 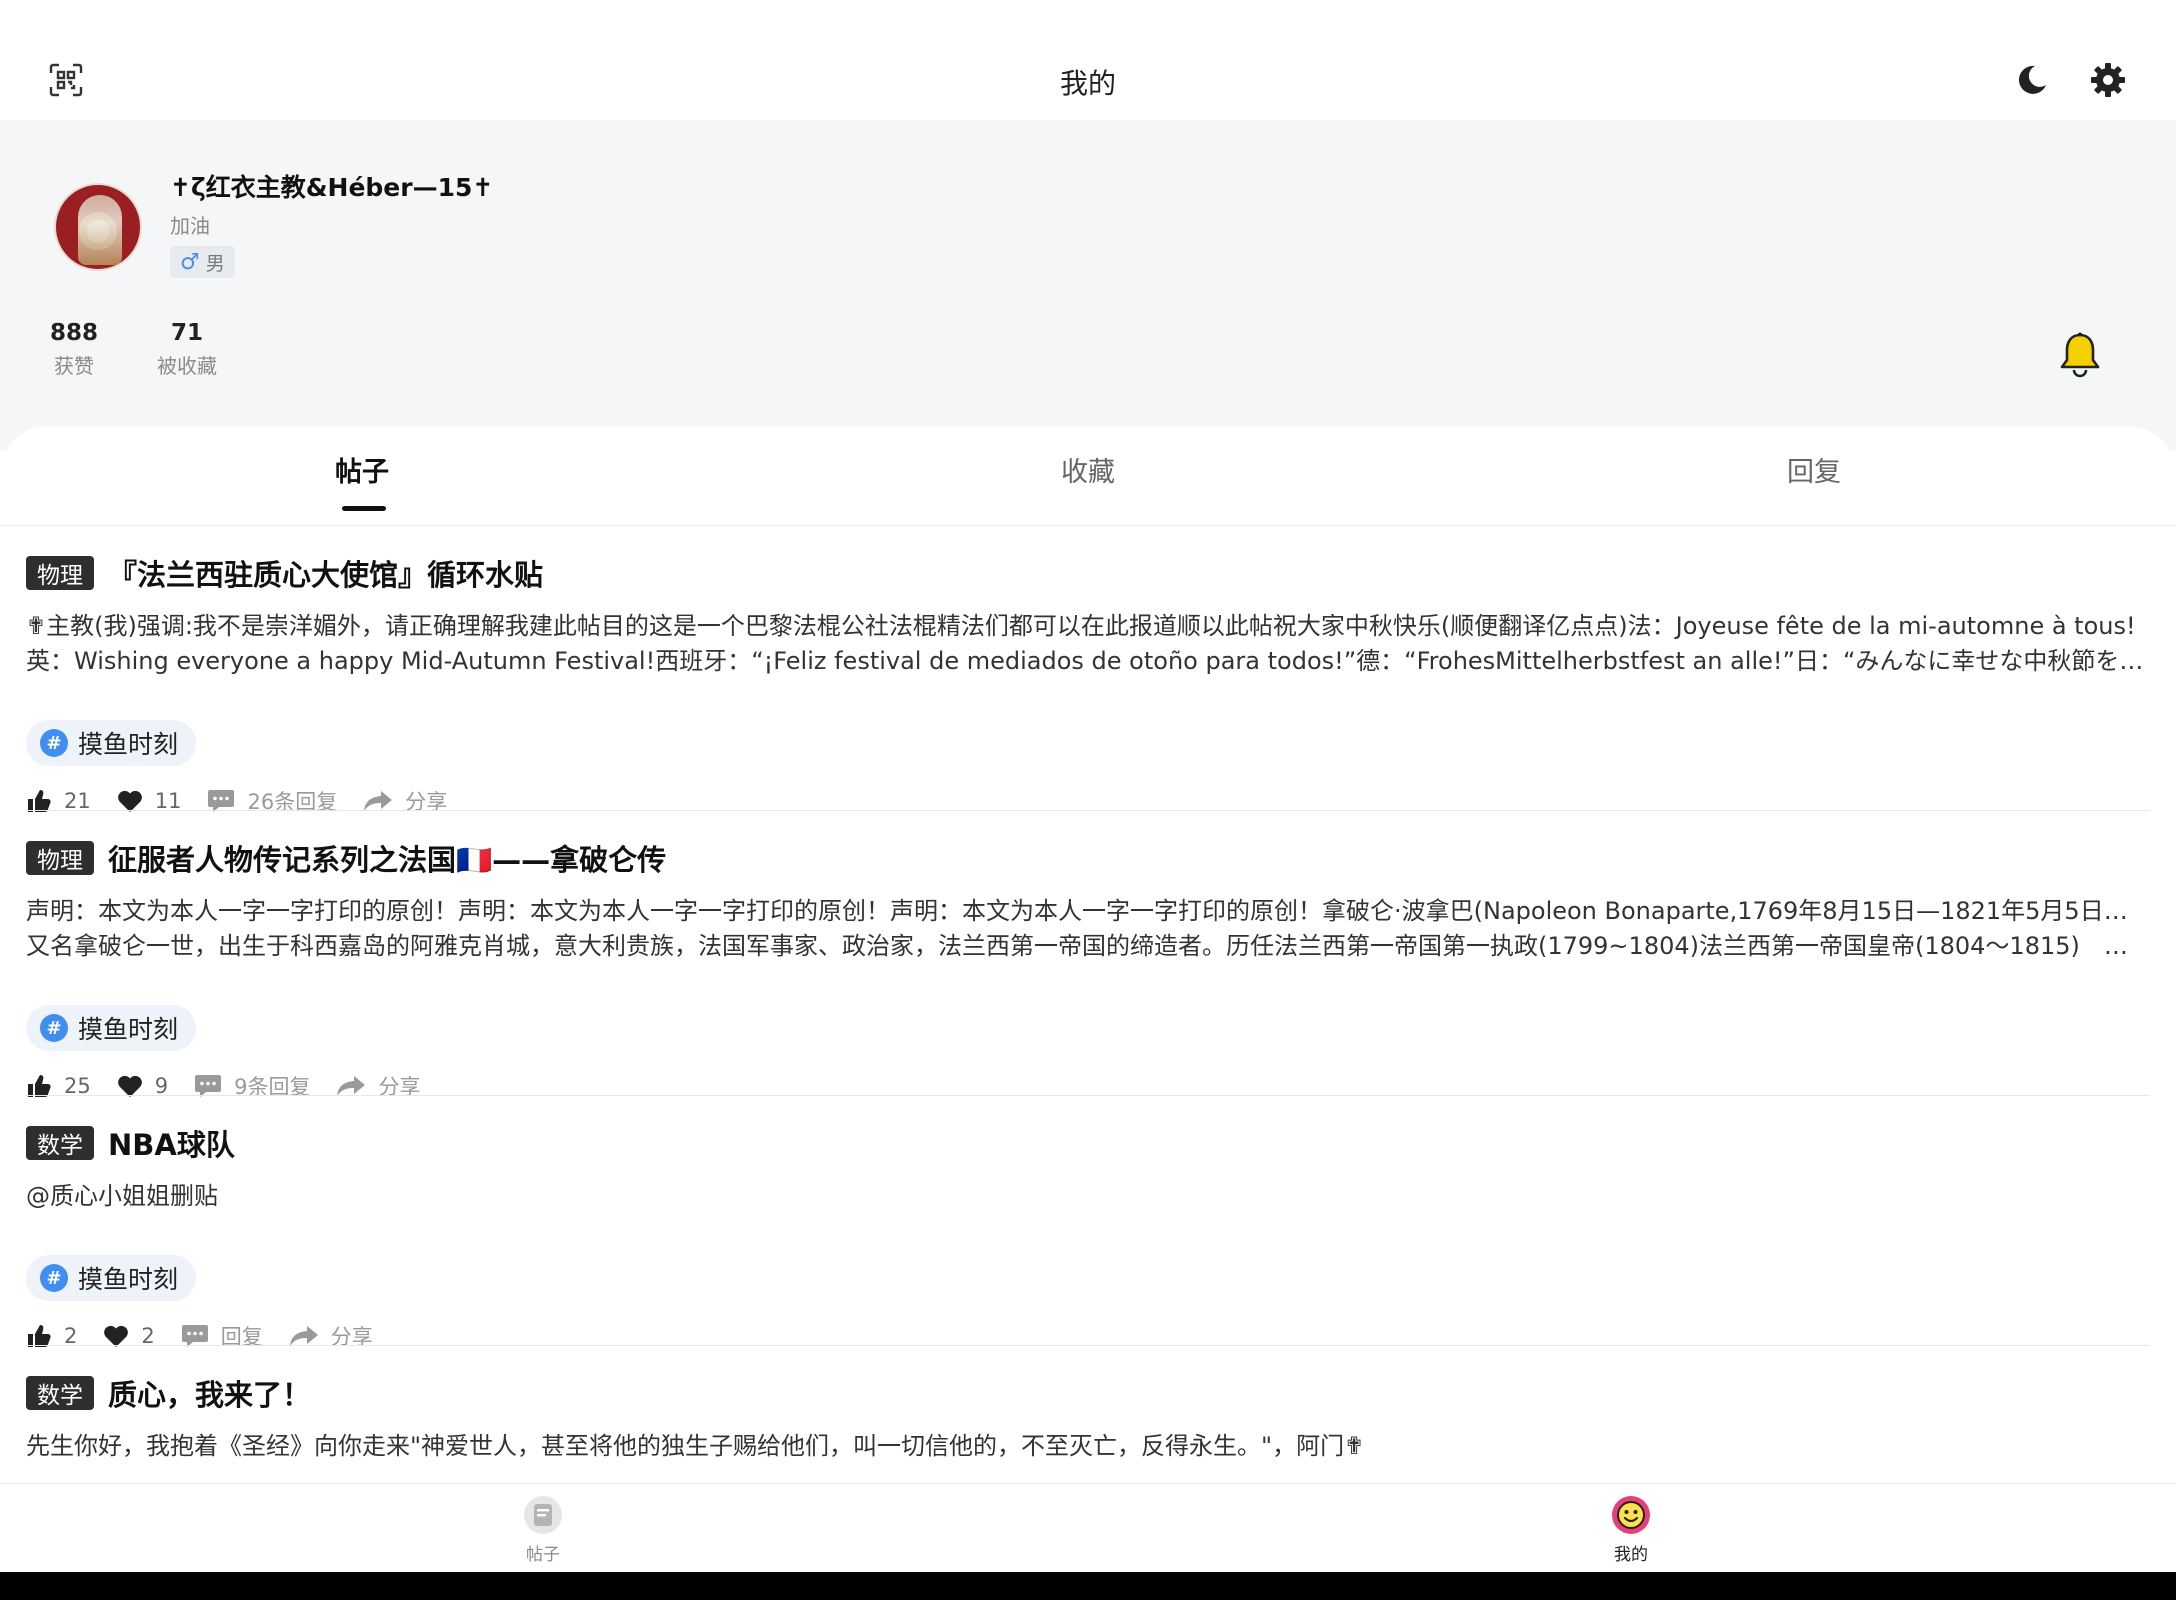 I want to click on bell-icon, so click(x=2080, y=355).